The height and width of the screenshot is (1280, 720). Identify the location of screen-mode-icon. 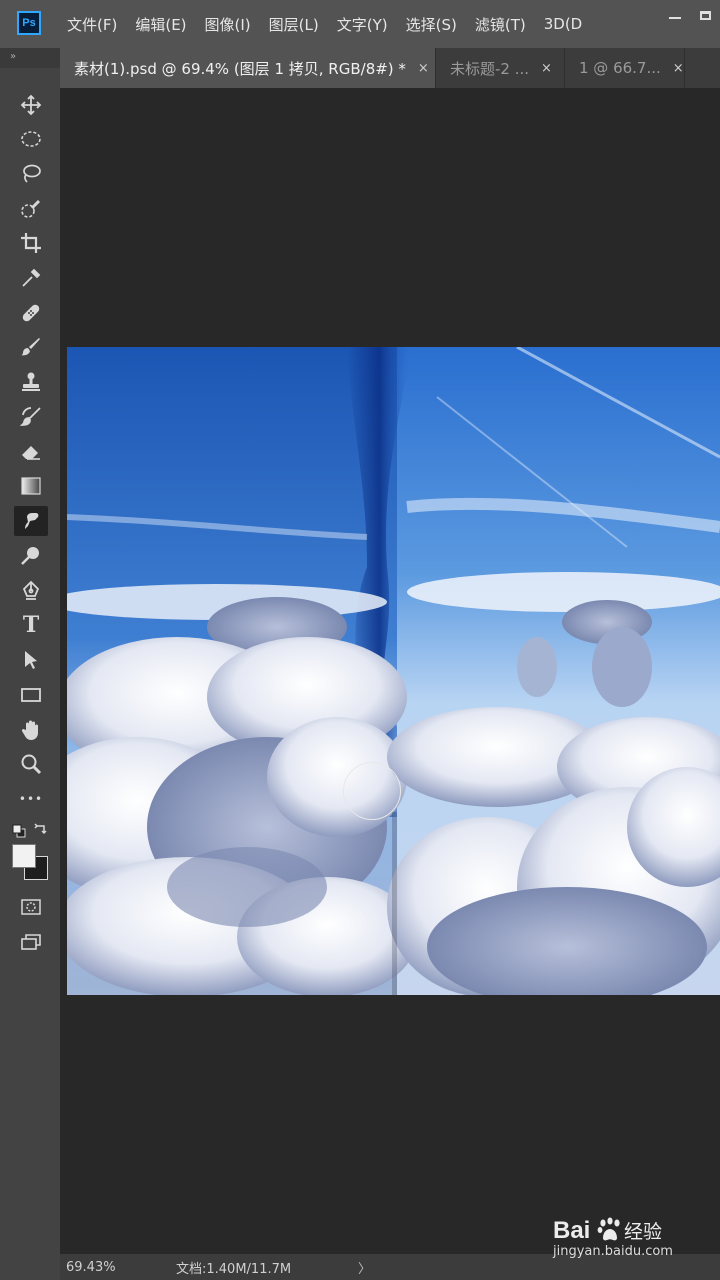
(31, 942).